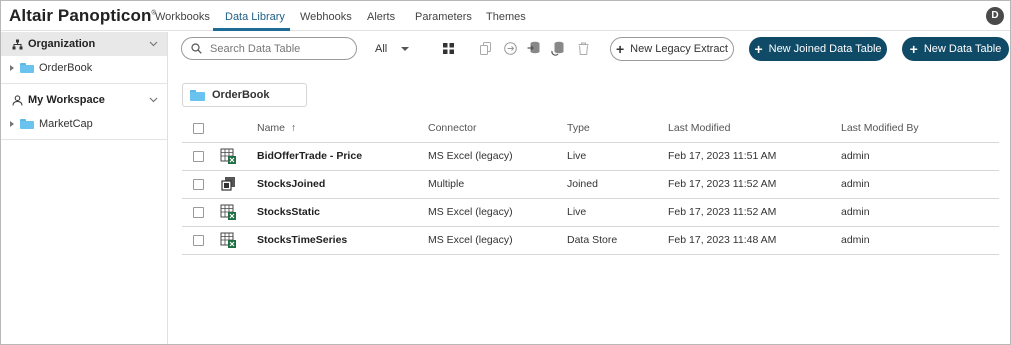 The height and width of the screenshot is (345, 1011). Describe the element at coordinates (198, 128) in the screenshot. I see `select-all-checkbox` at that location.